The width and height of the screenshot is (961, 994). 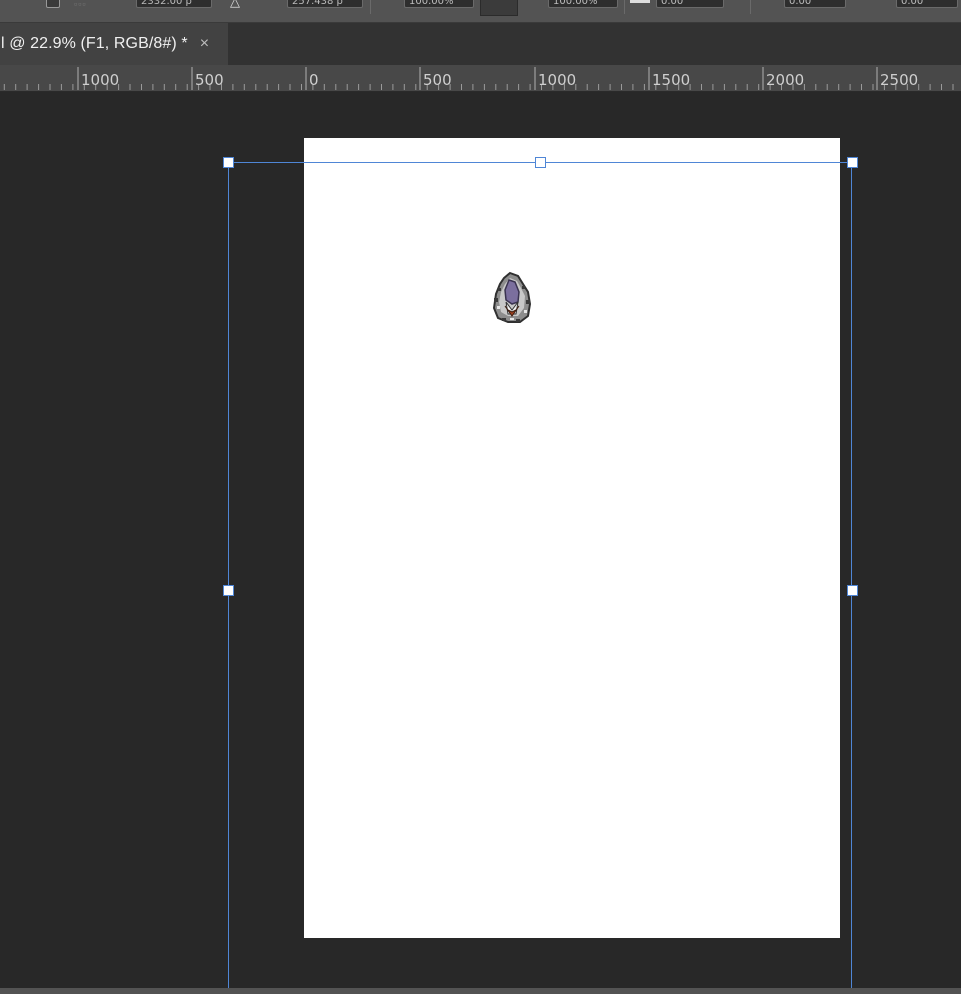 What do you see at coordinates (640, 1) in the screenshot?
I see `rotate-icon` at bounding box center [640, 1].